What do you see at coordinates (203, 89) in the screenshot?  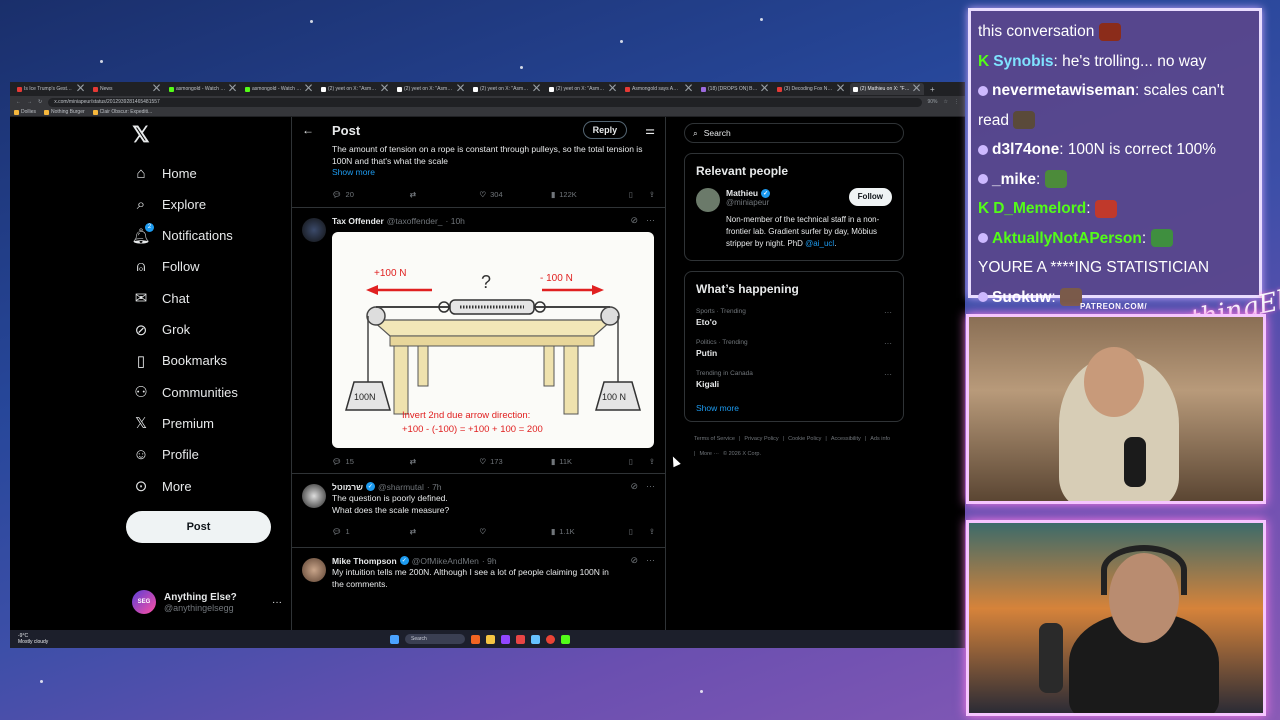 I see `browser-tab: asmongold - Watch the Y×` at bounding box center [203, 89].